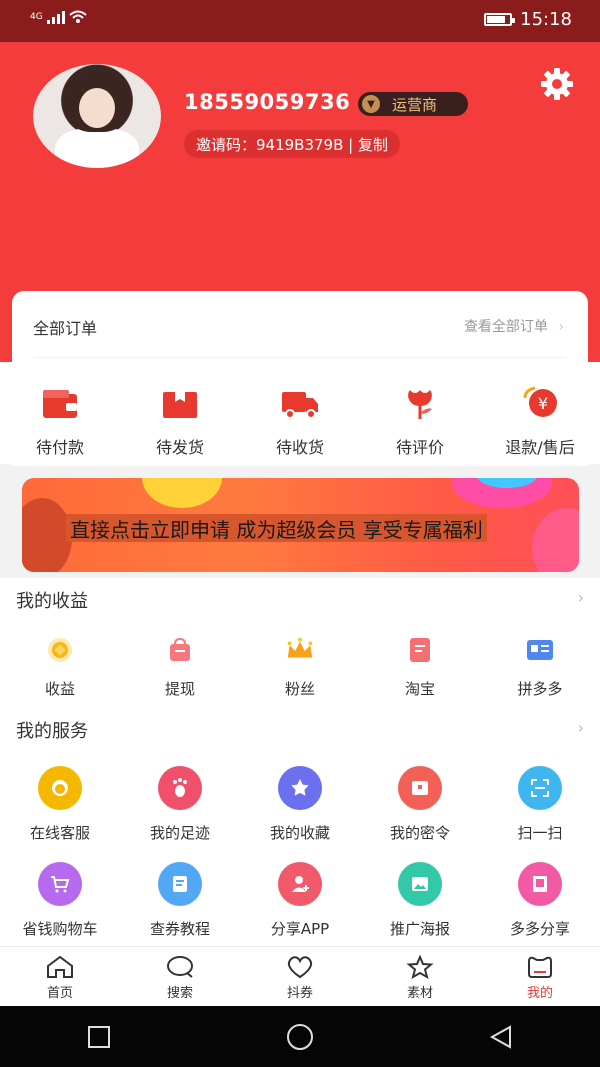 Image resolution: width=600 pixels, height=1067 pixels. Describe the element at coordinates (546, 19) in the screenshot. I see `clock: 15:18` at that location.